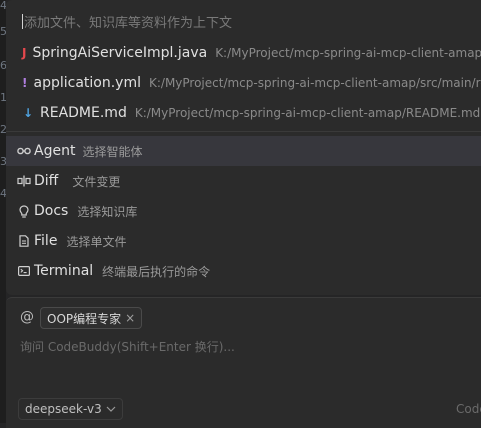 This screenshot has height=428, width=481. I want to click on agent-icon, so click(24, 151).